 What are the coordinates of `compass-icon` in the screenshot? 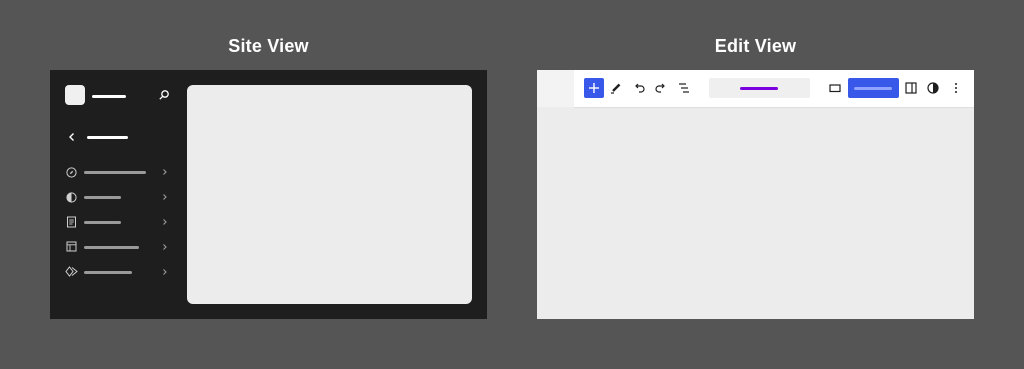 It's located at (71, 172).